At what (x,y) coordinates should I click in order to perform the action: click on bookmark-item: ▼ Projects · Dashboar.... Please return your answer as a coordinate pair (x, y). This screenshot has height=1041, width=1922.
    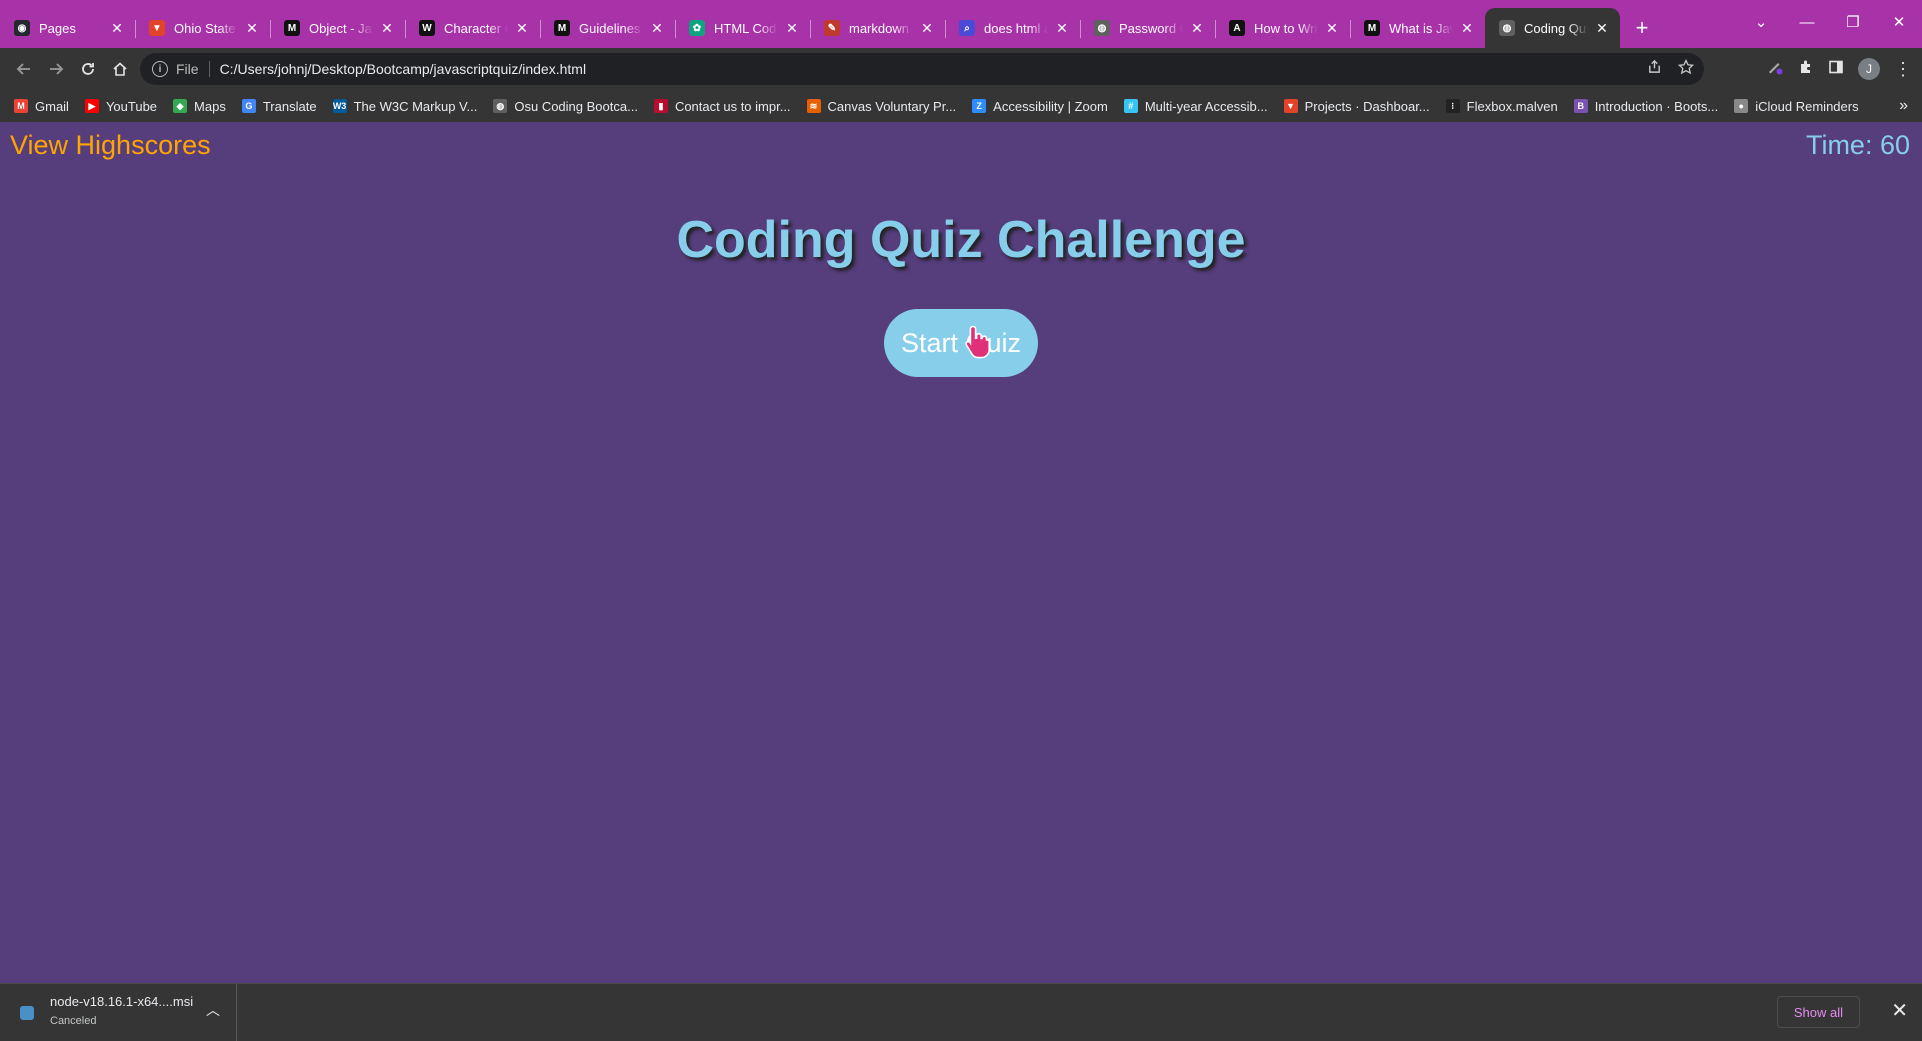
    Looking at the image, I should click on (1356, 106).